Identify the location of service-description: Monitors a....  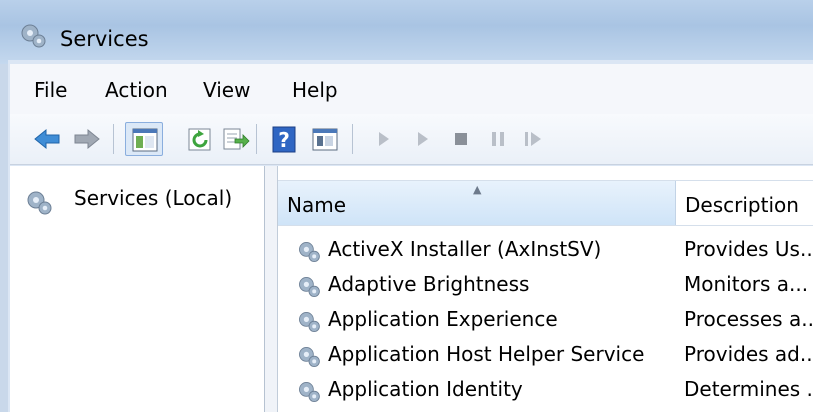
(746, 284).